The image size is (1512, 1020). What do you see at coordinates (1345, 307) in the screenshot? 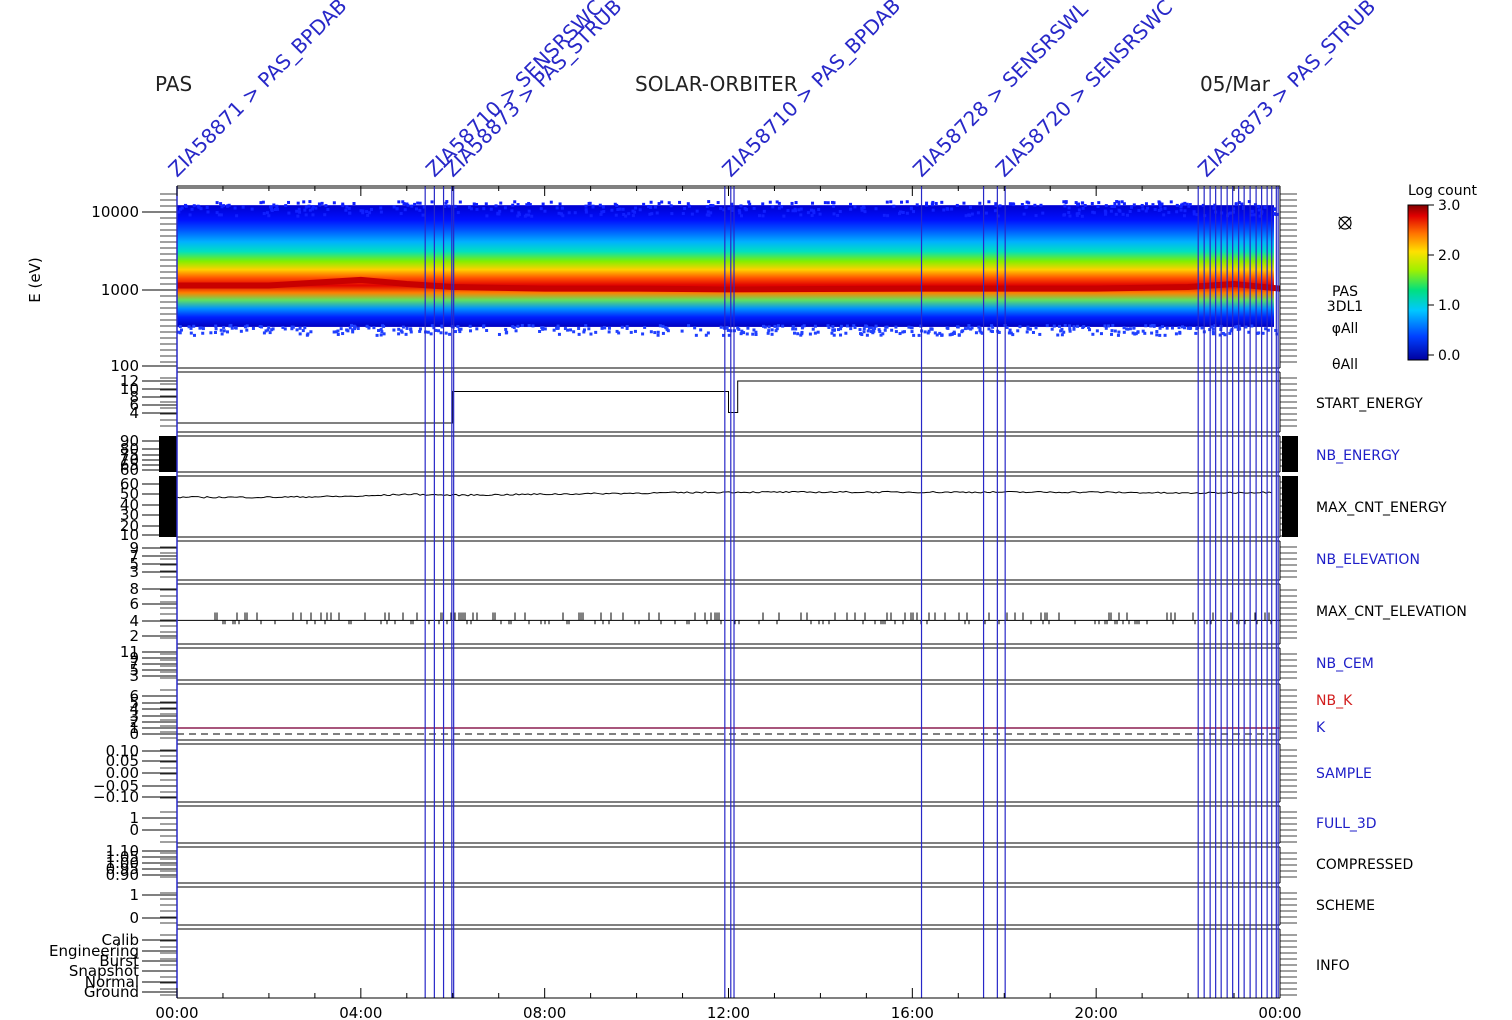
I see `spectrogram-panel-label: 3DL1` at bounding box center [1345, 307].